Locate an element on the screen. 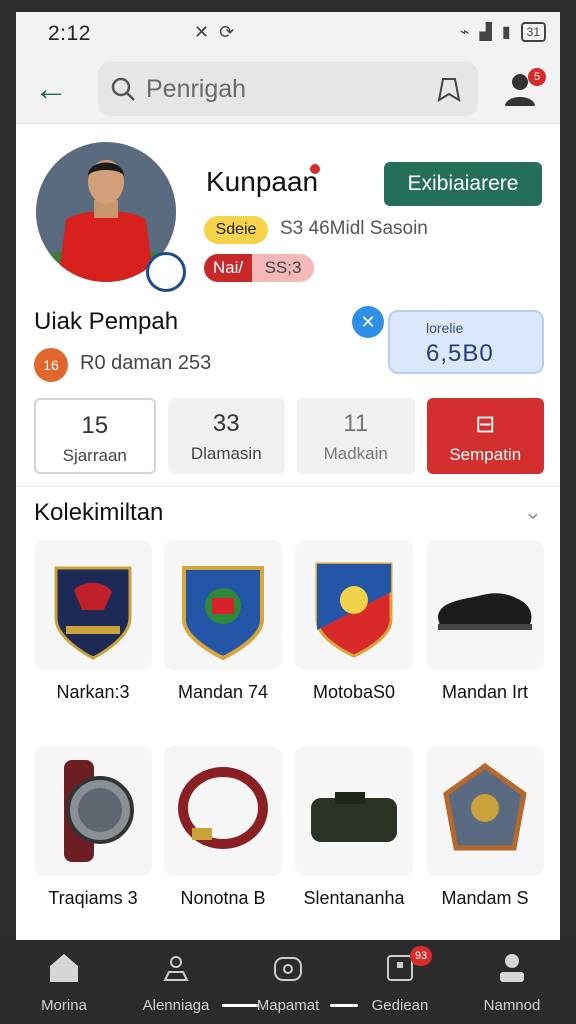 Image resolution: width=576 pixels, height=1024 pixels. coin-icon: 16 is located at coordinates (51, 365).